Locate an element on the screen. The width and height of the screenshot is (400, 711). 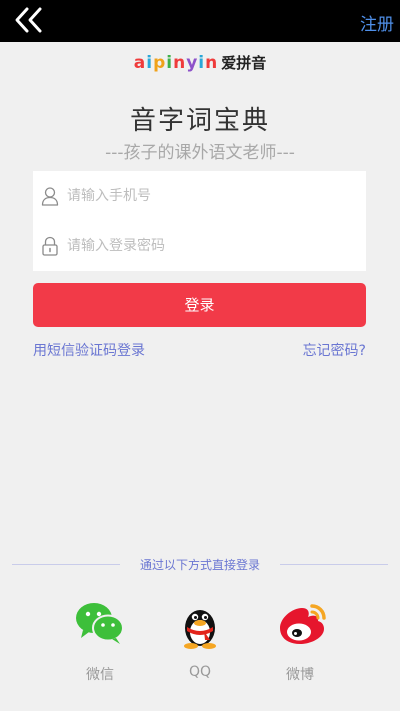
register-button: 注册 is located at coordinates (377, 22).